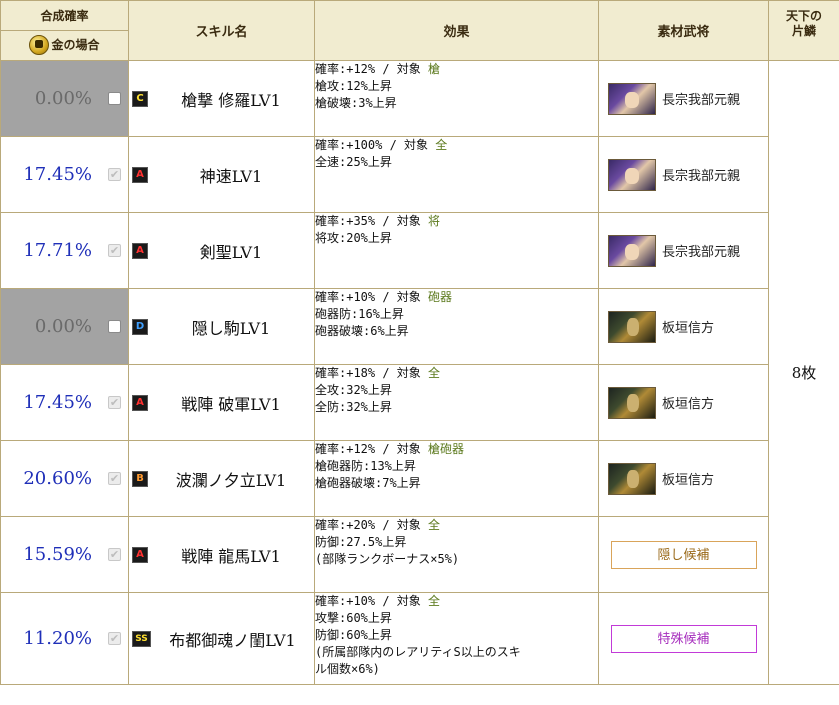 This screenshot has height=705, width=839. Describe the element at coordinates (803, 23) in the screenshot. I see `tenka-header-text: 天下の 片鱗` at that location.